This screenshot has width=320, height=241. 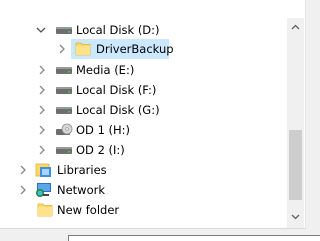 I want to click on tree-item-label: Network, so click(x=81, y=190).